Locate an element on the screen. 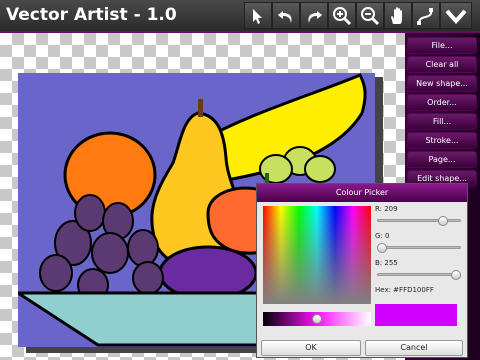  hand-icon is located at coordinates (396, 15).